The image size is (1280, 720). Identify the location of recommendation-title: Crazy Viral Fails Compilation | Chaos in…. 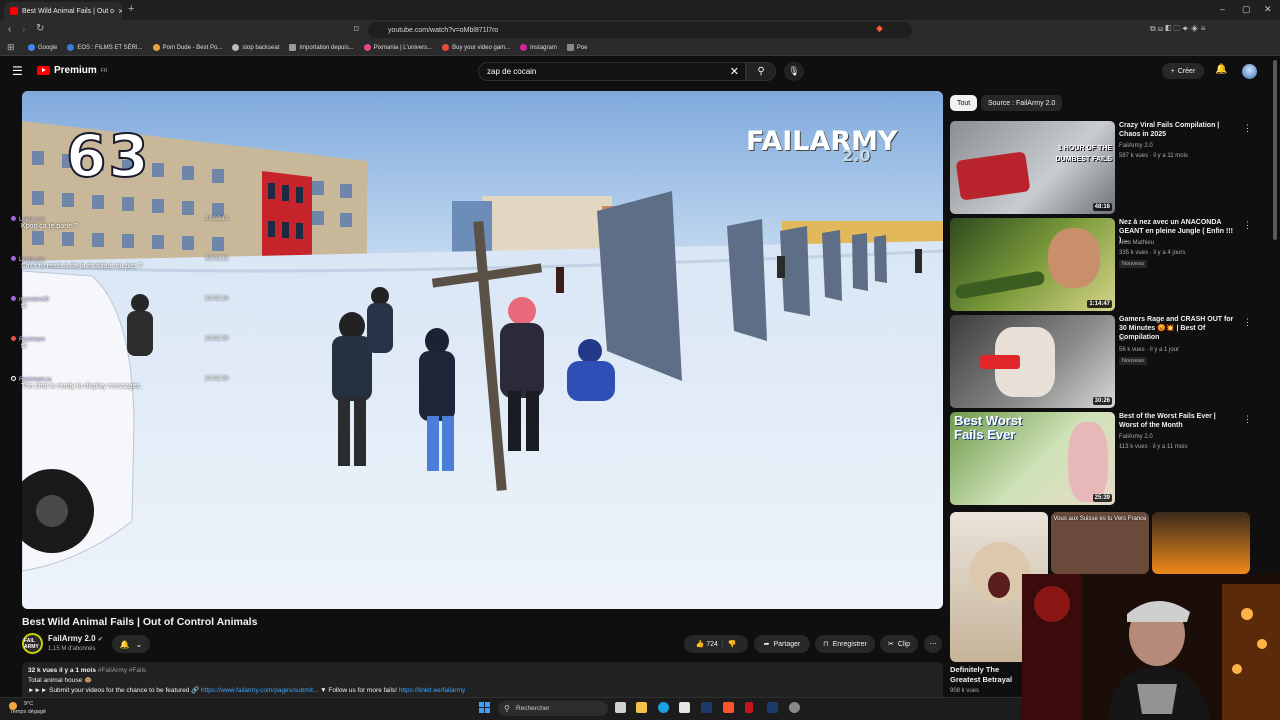
(1169, 130).